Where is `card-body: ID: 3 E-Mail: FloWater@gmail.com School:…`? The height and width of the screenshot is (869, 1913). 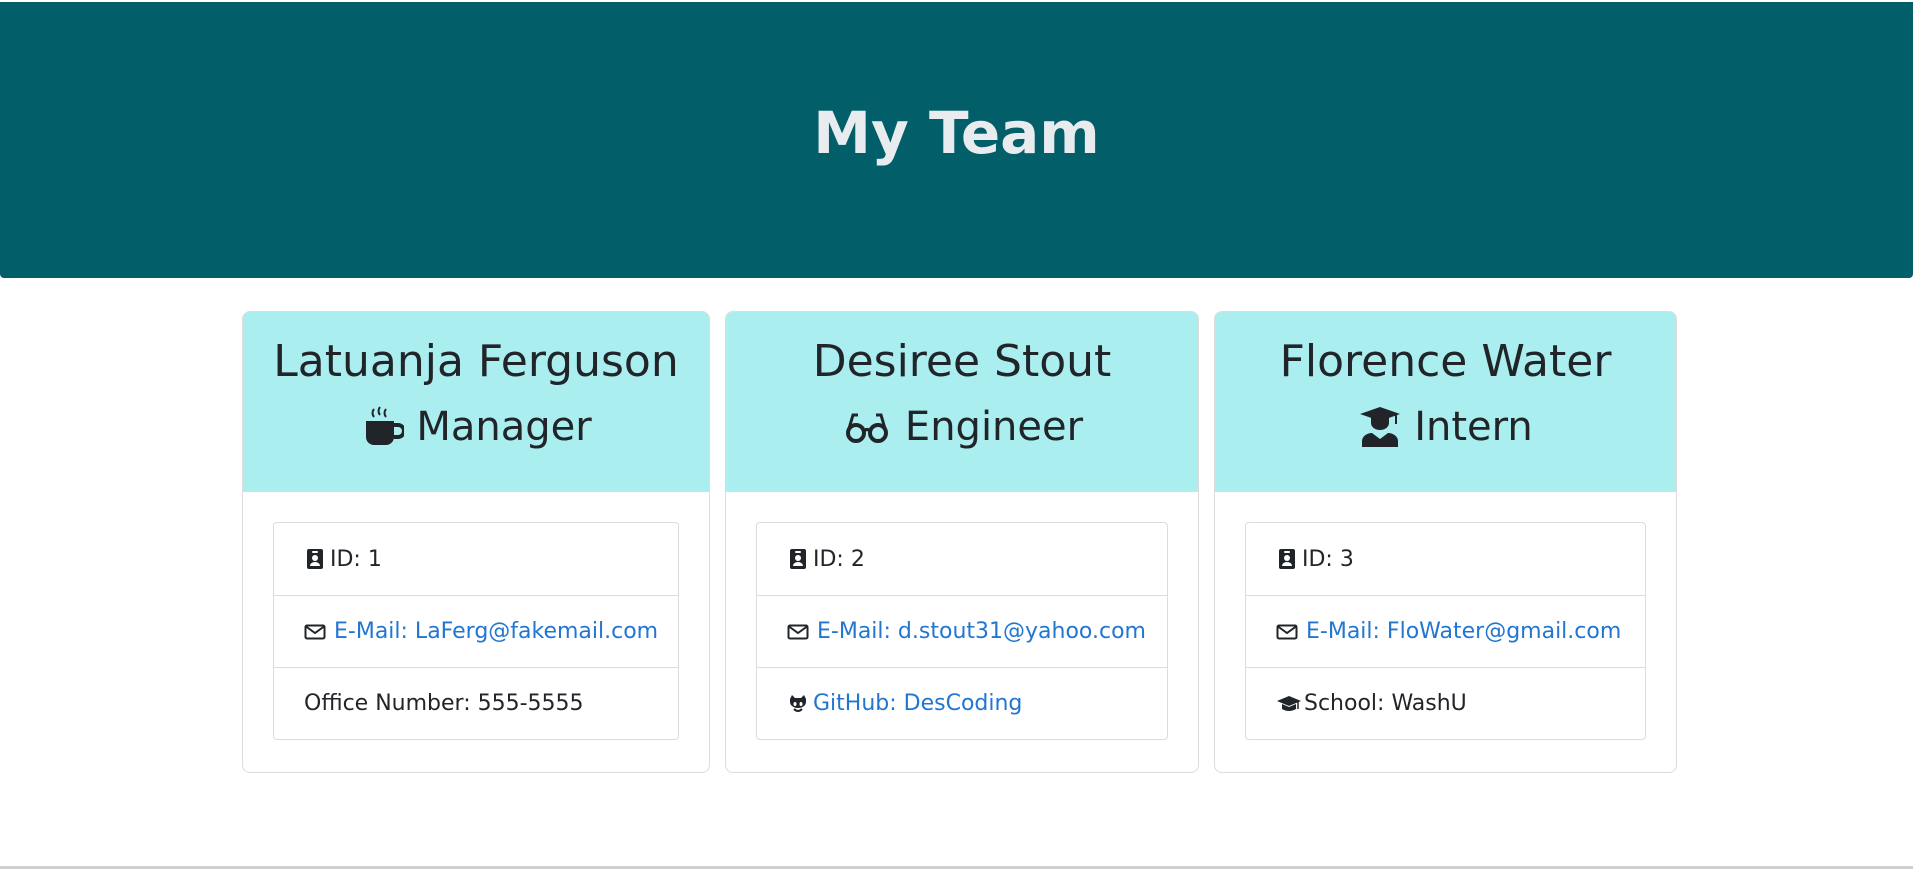 card-body: ID: 3 E-Mail: FloWater@gmail.com School:… is located at coordinates (1445, 631).